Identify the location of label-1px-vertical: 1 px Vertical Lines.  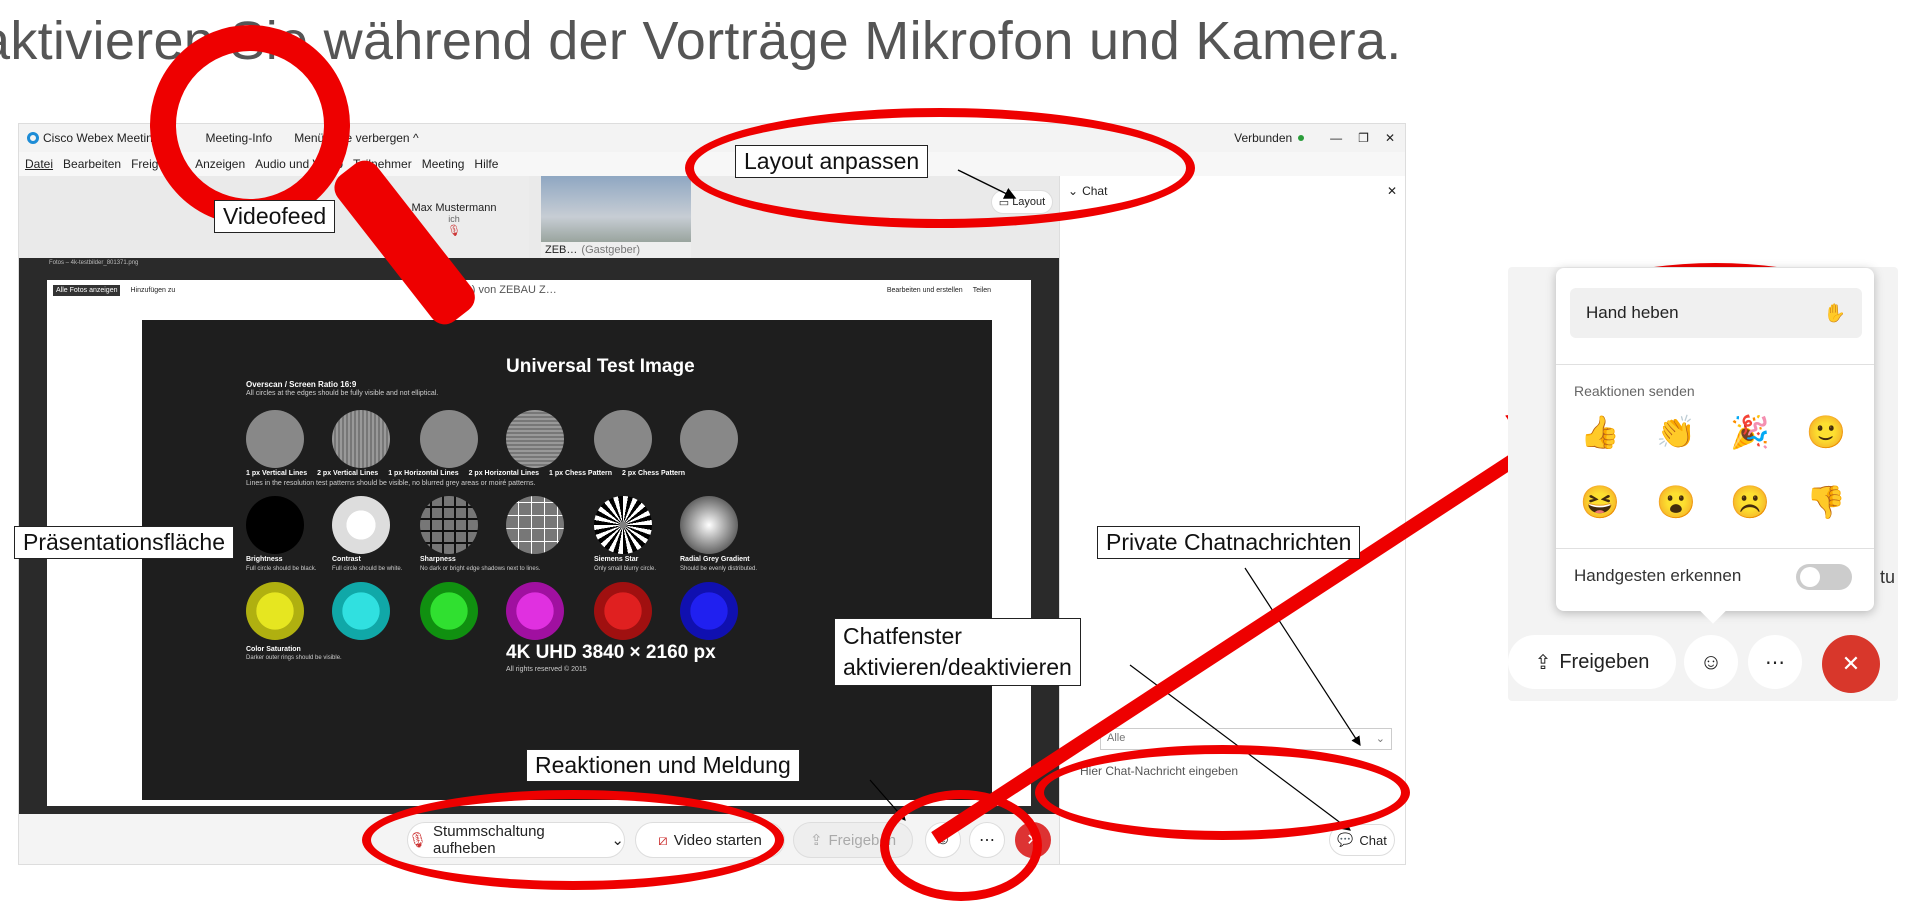
(277, 473).